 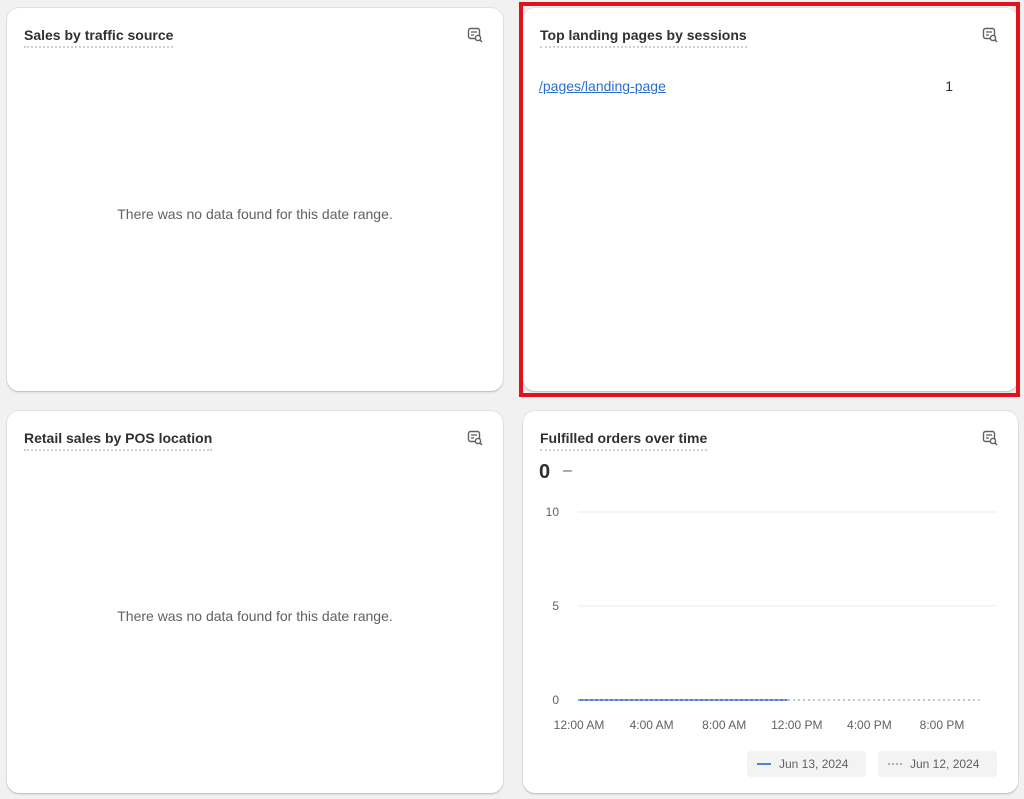 I want to click on card-title: Sales by traffic source, so click(x=99, y=37).